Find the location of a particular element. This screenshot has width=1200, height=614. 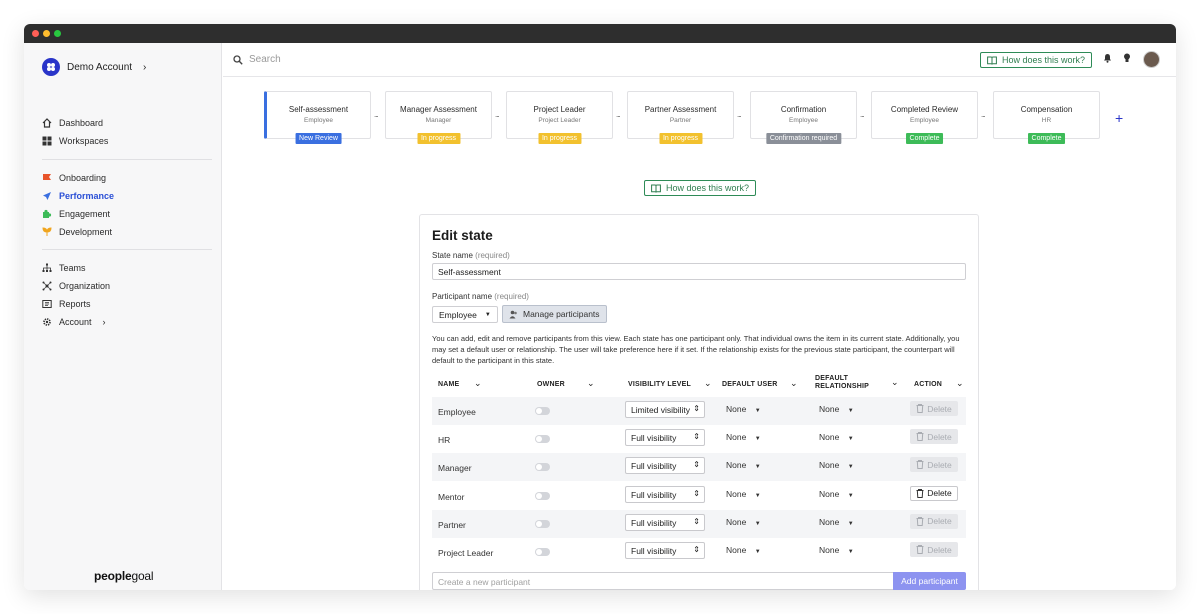

sidebar-item-performance: Performance is located at coordinates (78, 196).